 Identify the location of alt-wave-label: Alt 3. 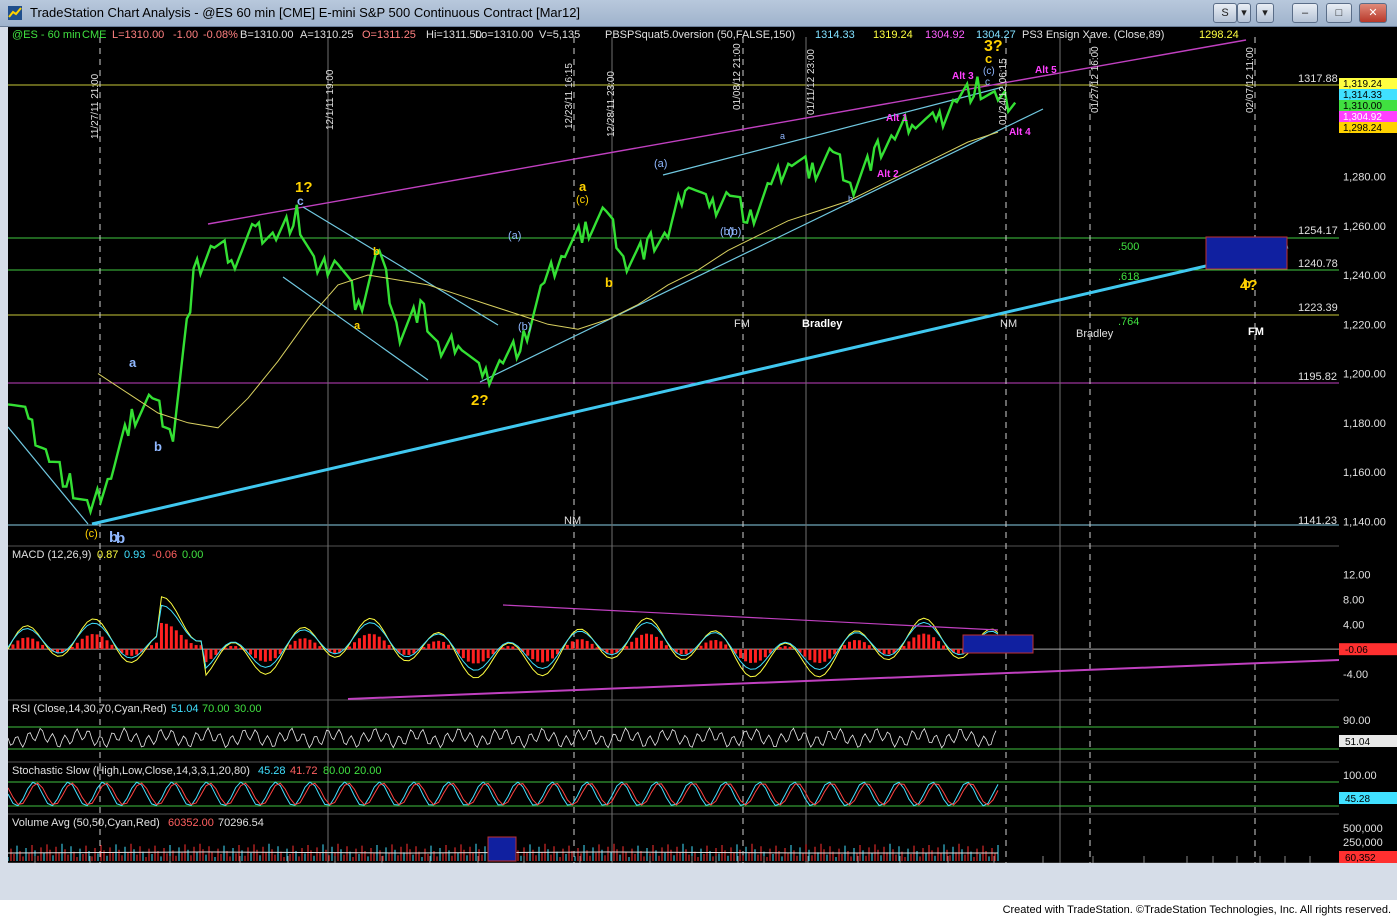
(963, 76).